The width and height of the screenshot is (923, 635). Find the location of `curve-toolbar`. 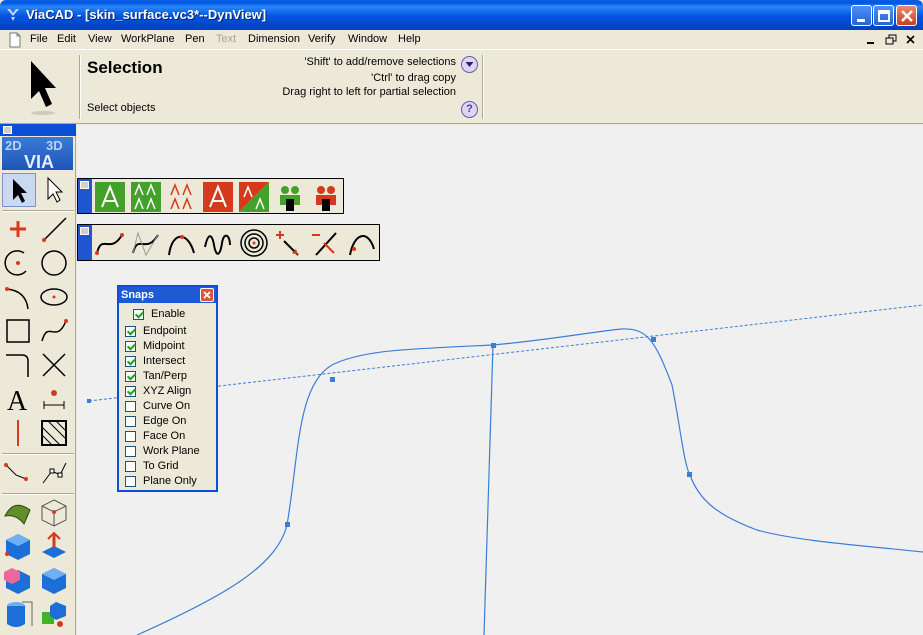

curve-toolbar is located at coordinates (228, 242).